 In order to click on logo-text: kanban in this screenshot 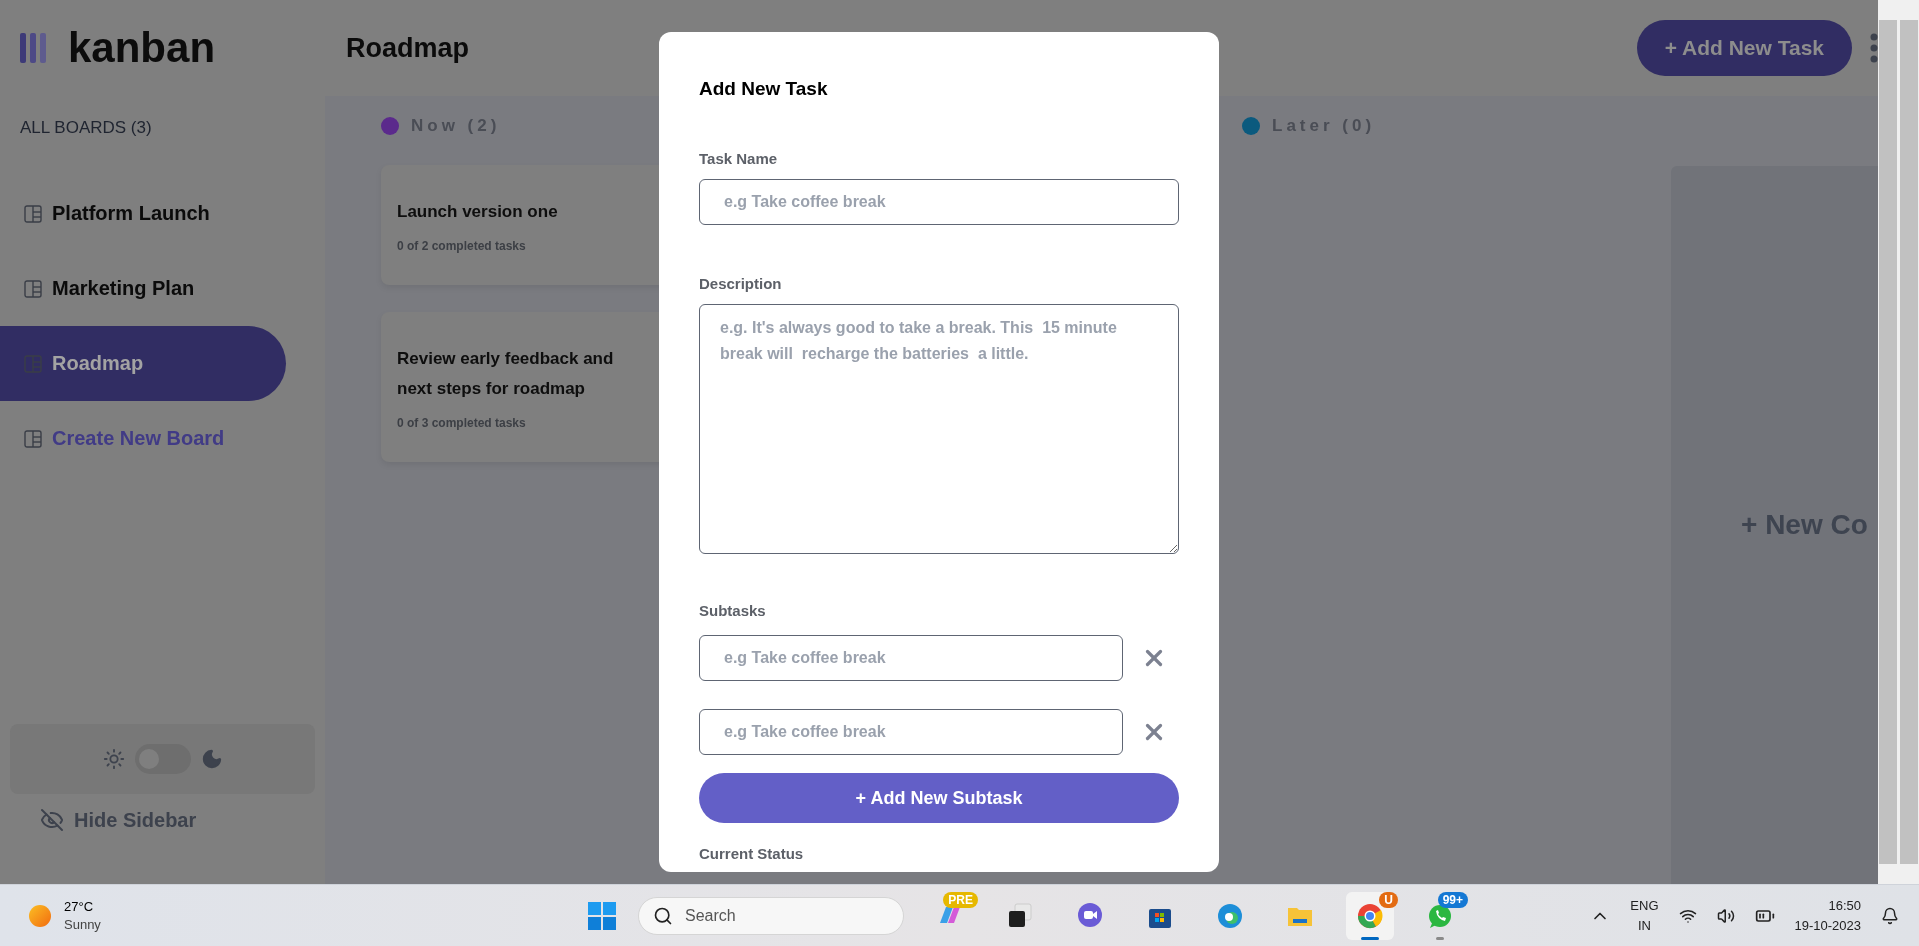, I will do `click(142, 48)`.